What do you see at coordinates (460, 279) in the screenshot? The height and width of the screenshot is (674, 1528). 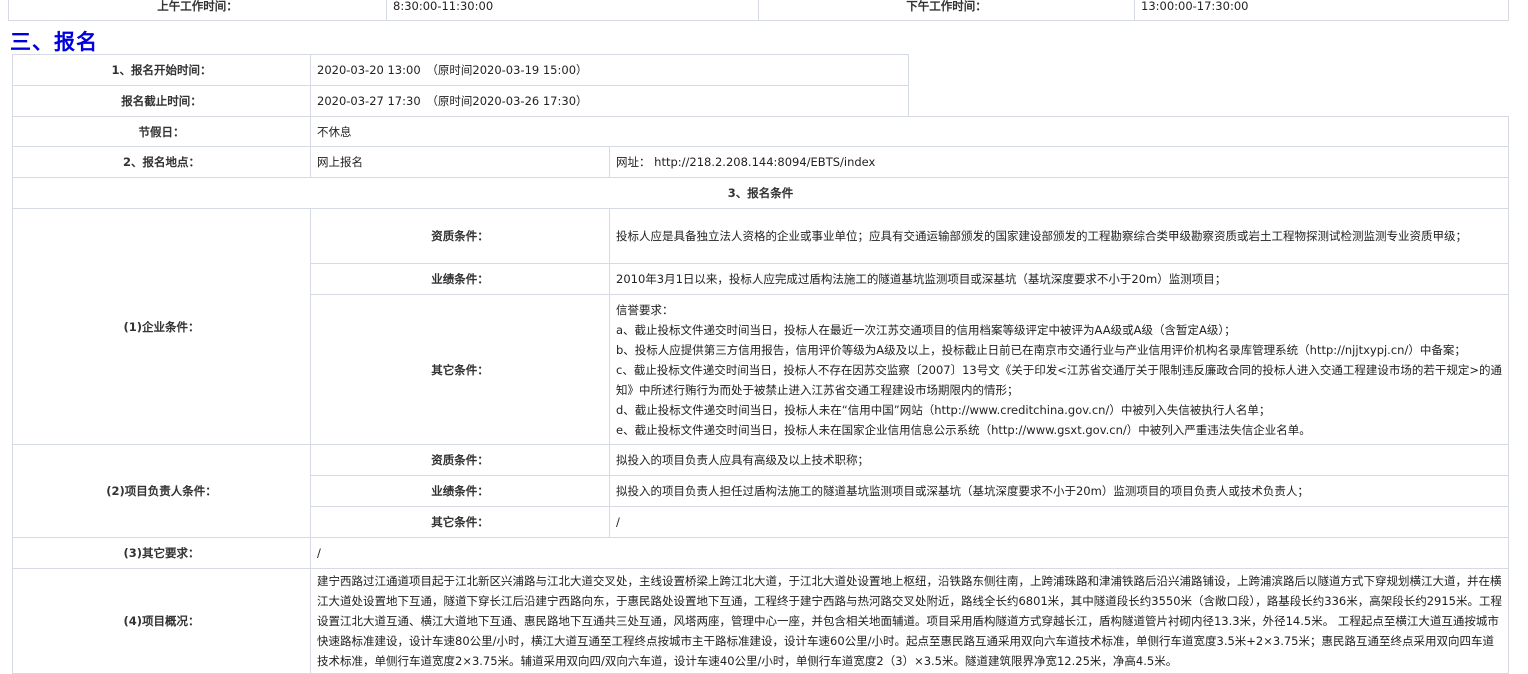 I see `enterprise-perf-label: 业绩条件：` at bounding box center [460, 279].